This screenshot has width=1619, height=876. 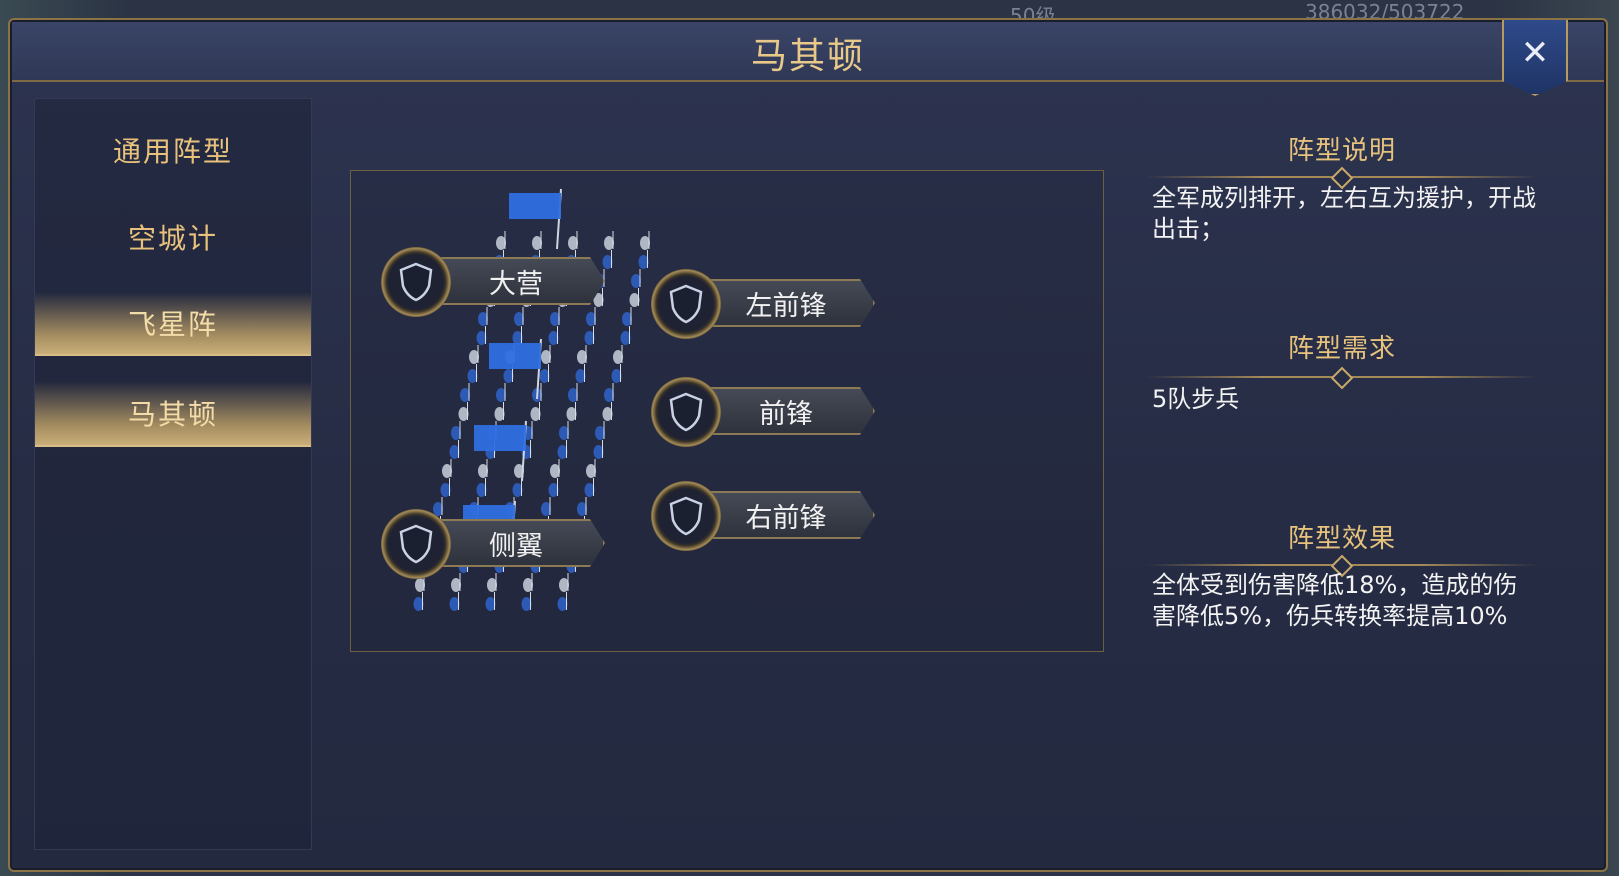 I want to click on dialog-title: 马其顿, so click(x=807, y=56).